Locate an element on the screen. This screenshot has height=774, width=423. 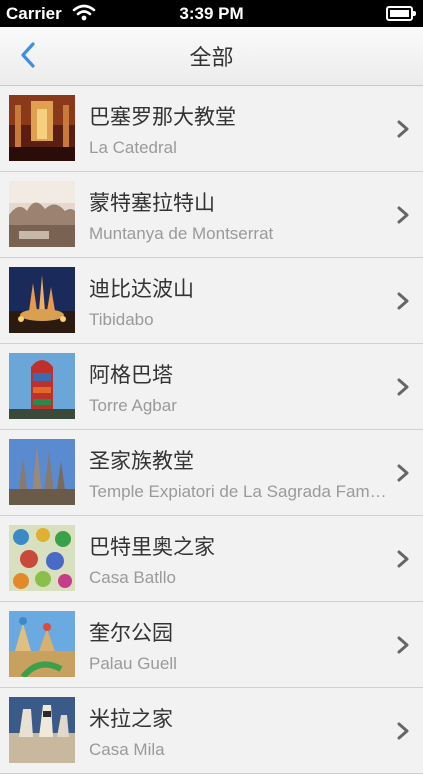
status-time: 3:39 PM is located at coordinates (211, 13).